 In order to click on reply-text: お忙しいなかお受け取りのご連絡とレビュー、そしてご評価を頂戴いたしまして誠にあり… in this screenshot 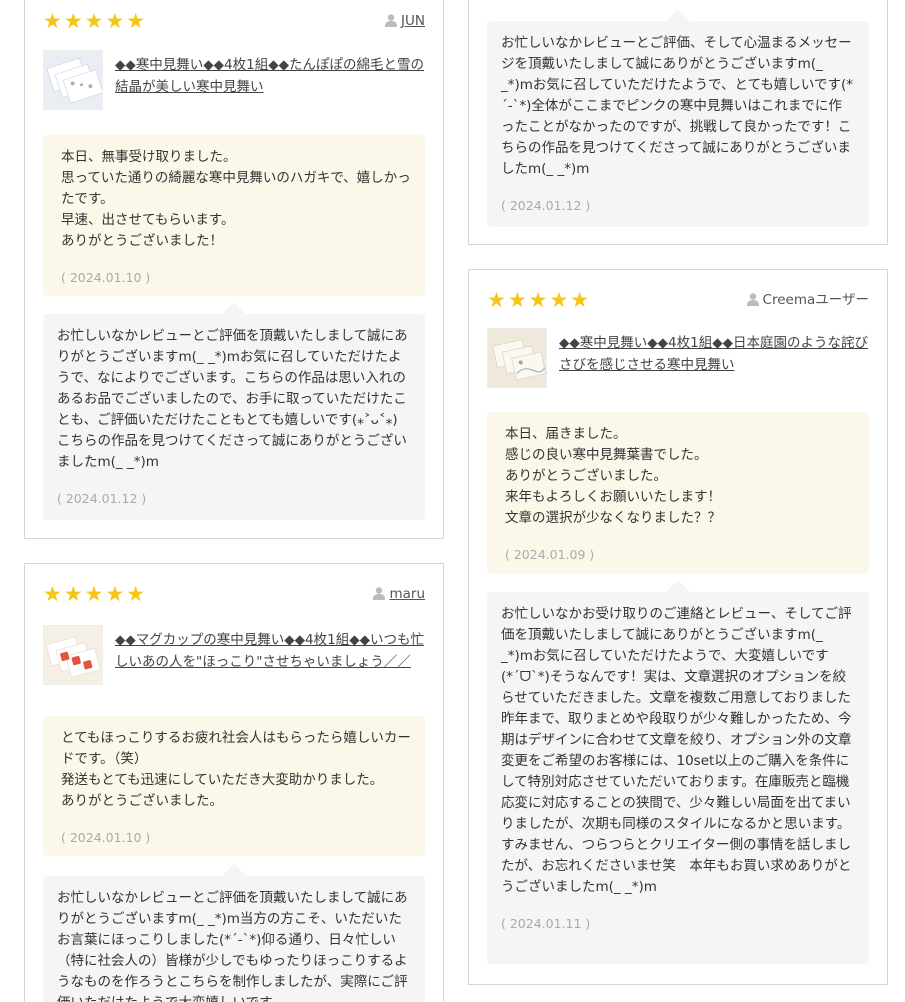, I will do `click(676, 750)`.